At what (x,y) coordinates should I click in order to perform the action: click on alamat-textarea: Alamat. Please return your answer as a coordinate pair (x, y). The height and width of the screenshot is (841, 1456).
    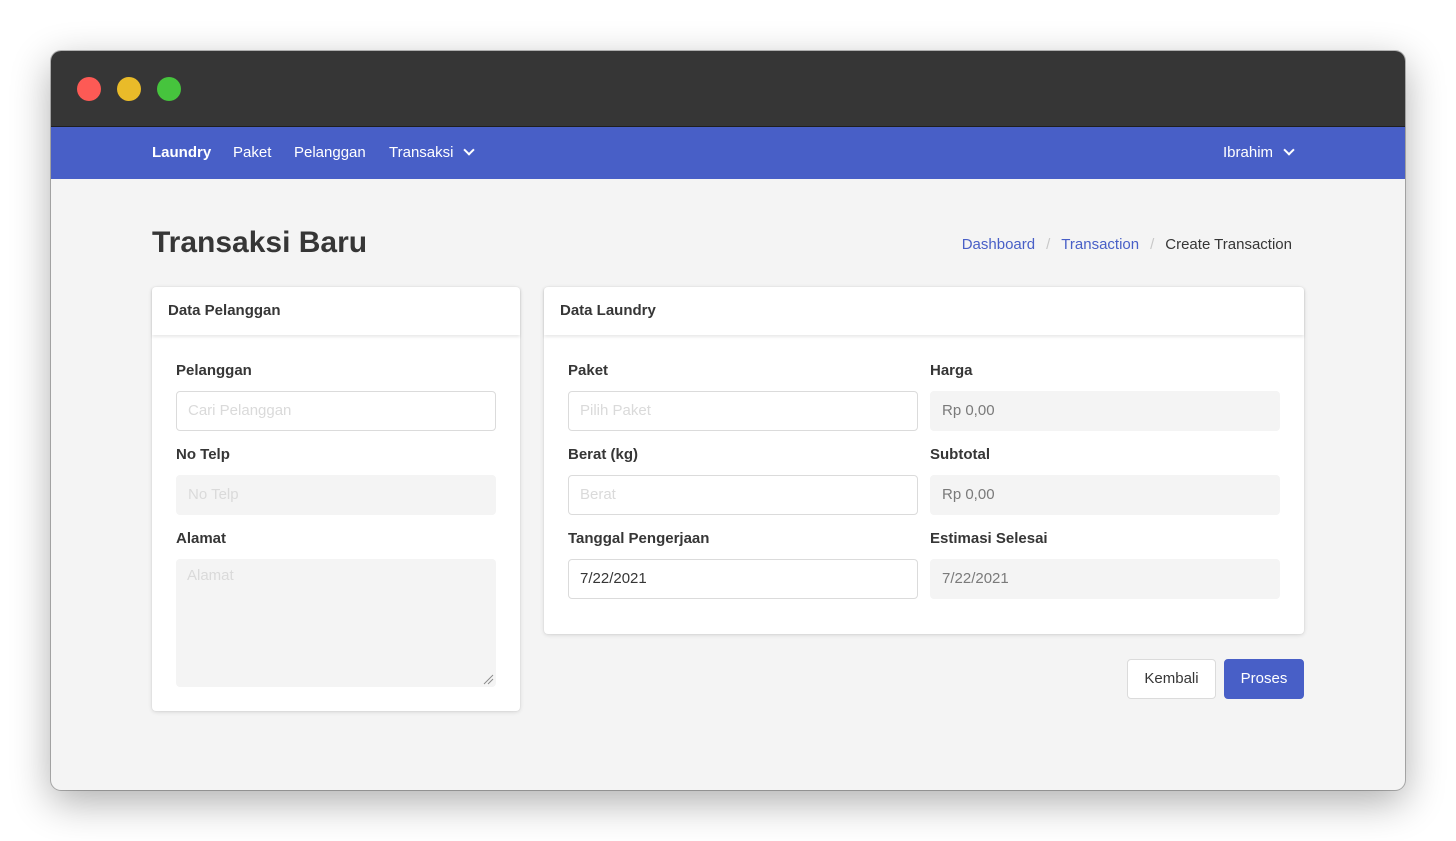
    Looking at the image, I should click on (336, 623).